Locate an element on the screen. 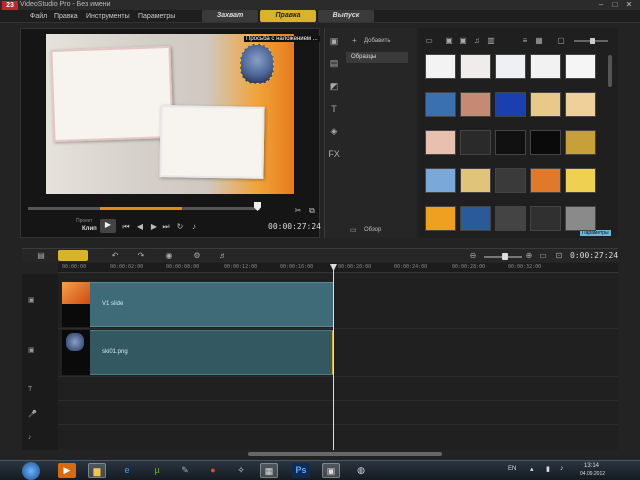 This screenshot has width=640, height=480. title-icon: T is located at coordinates (334, 110).